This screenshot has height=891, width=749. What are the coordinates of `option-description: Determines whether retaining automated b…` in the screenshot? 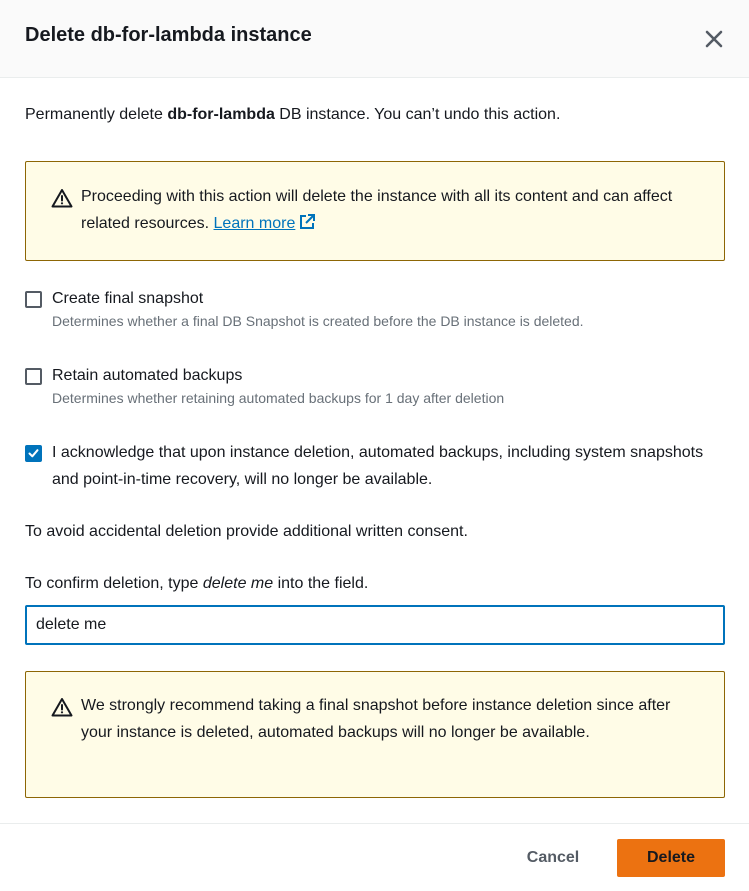 It's located at (278, 398).